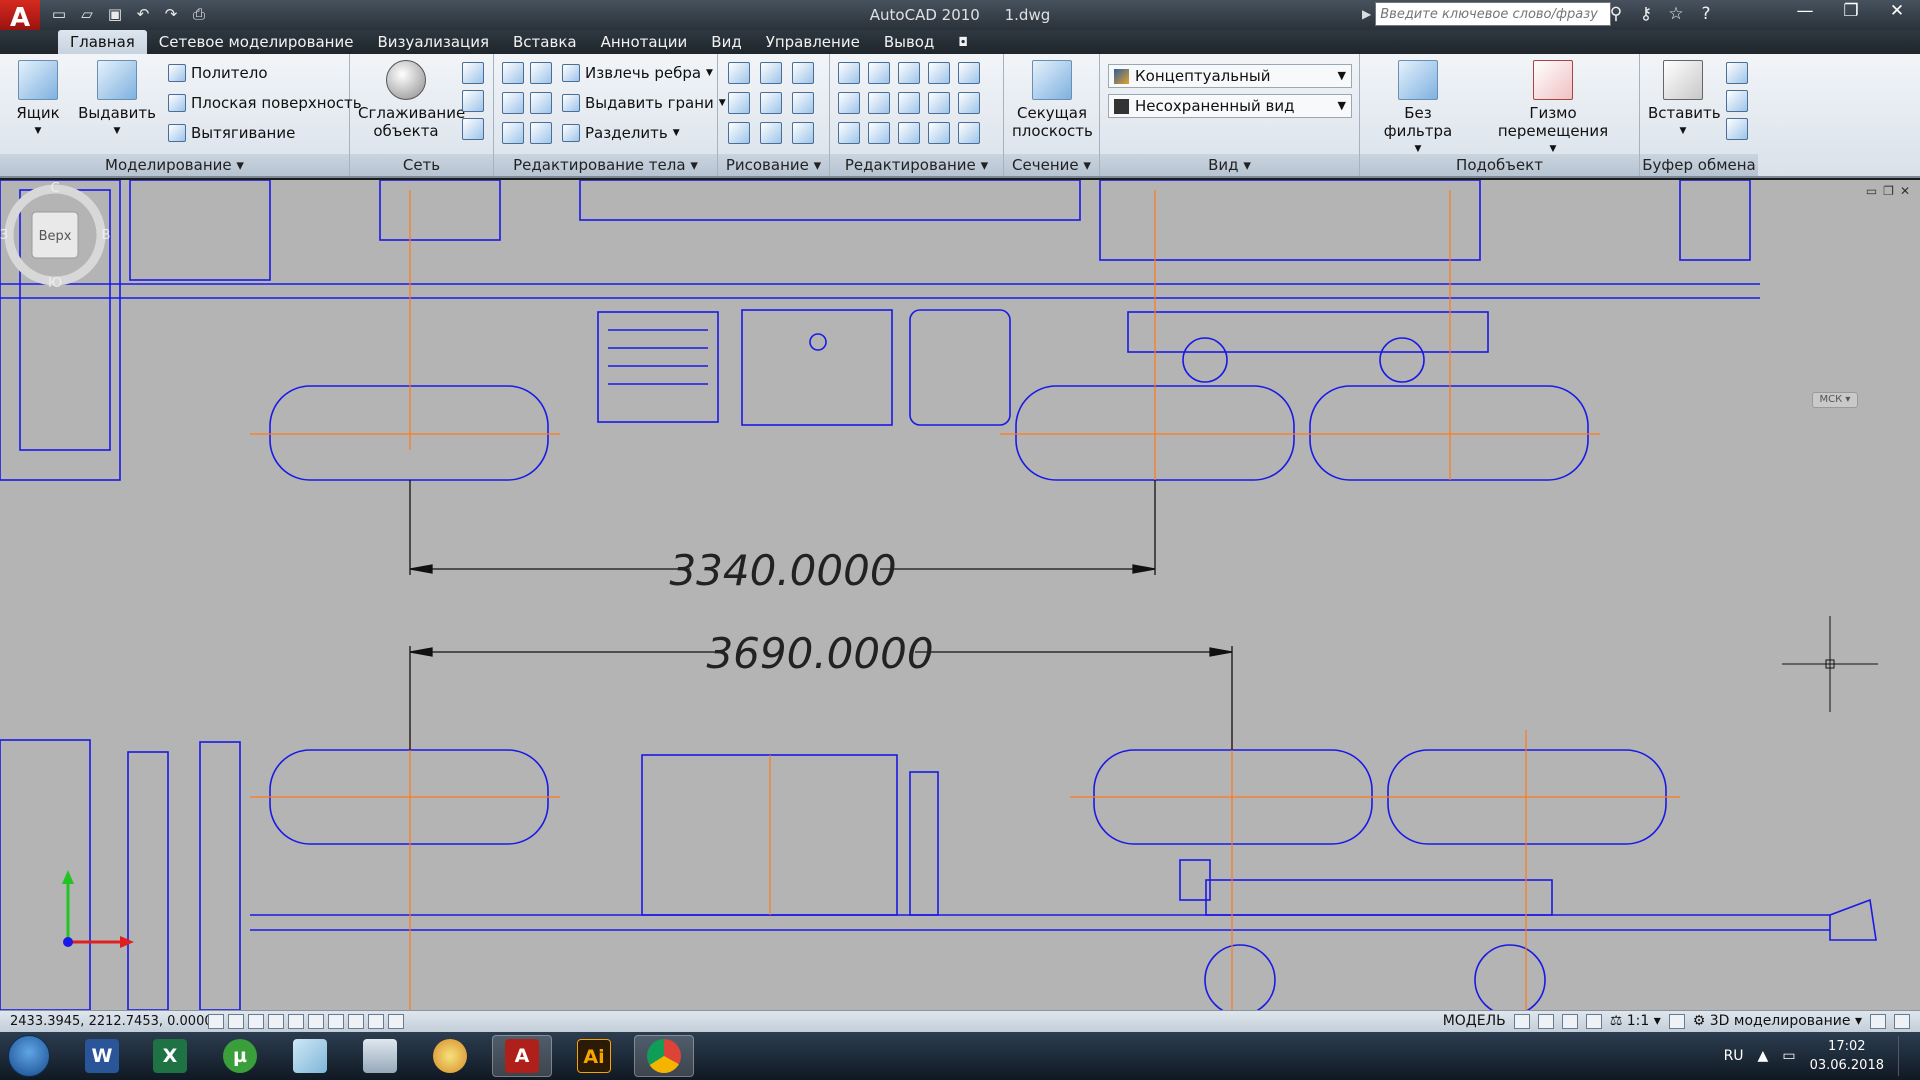  Describe the element at coordinates (739, 73) in the screenshot. I see `polyline-icon` at that location.